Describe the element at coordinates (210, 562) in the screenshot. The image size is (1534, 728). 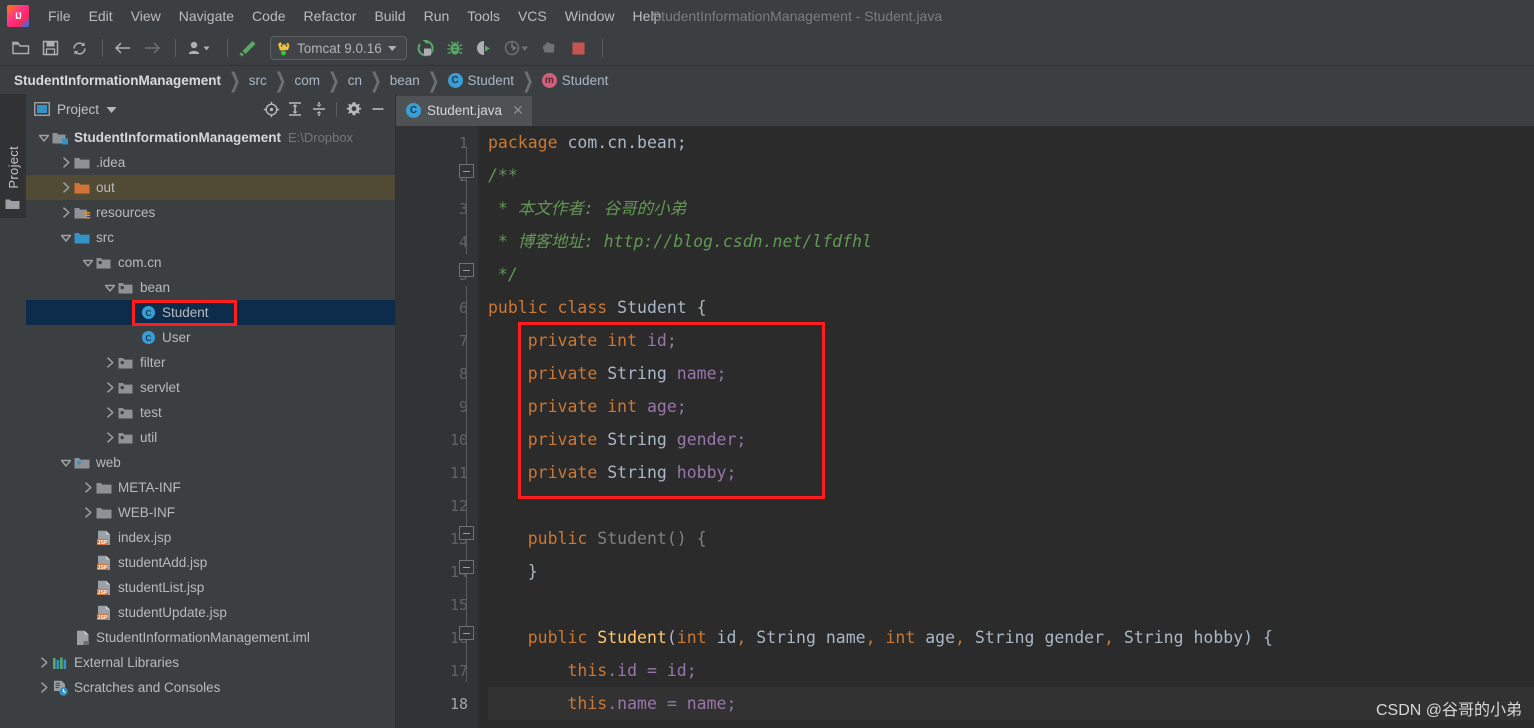
I see `tree-row-studentadd-jsp: JSP studentAdd.jsp` at that location.